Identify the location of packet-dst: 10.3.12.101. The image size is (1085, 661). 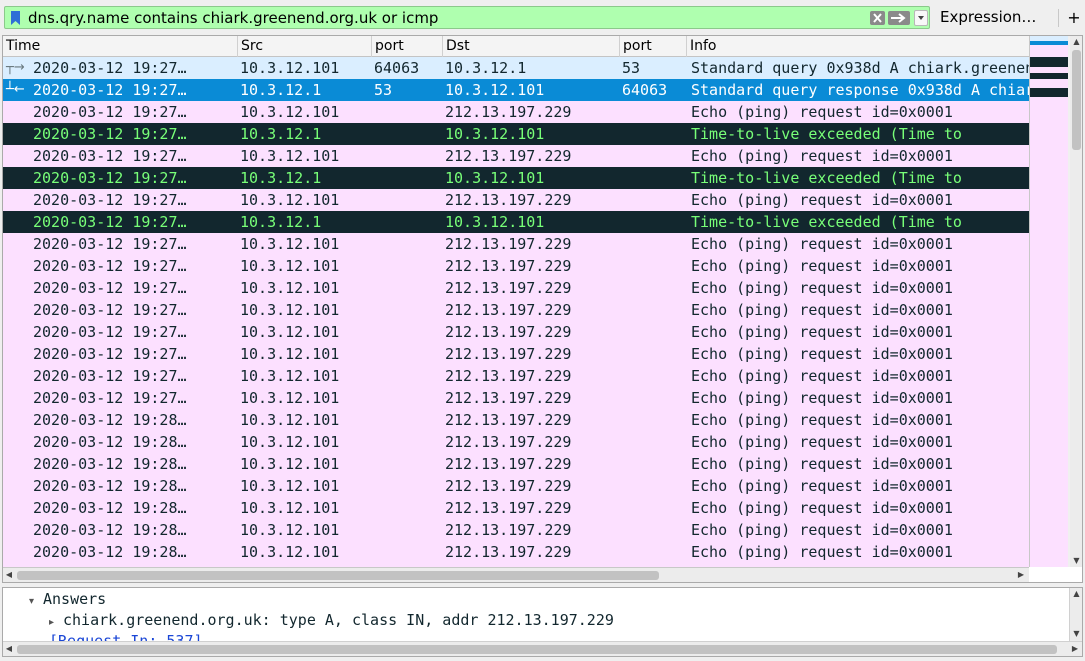
(495, 178).